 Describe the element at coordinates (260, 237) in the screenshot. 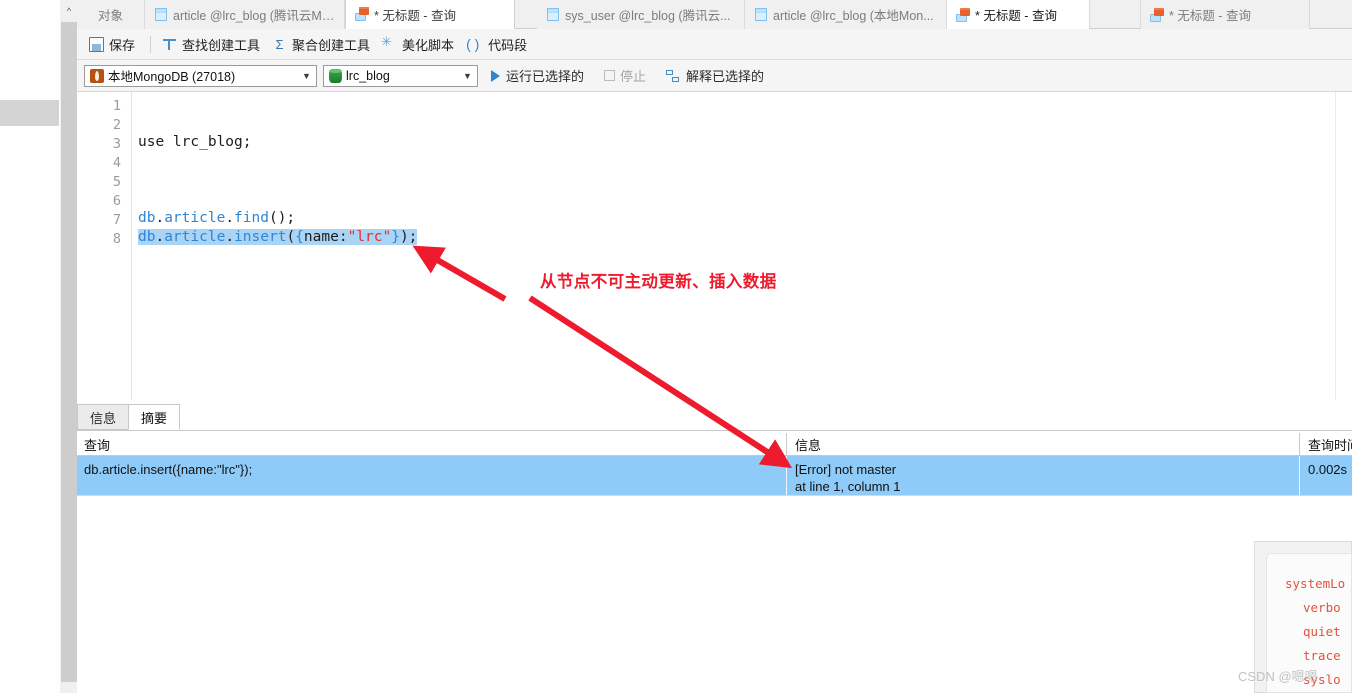

I see `code-token-function: insert` at that location.